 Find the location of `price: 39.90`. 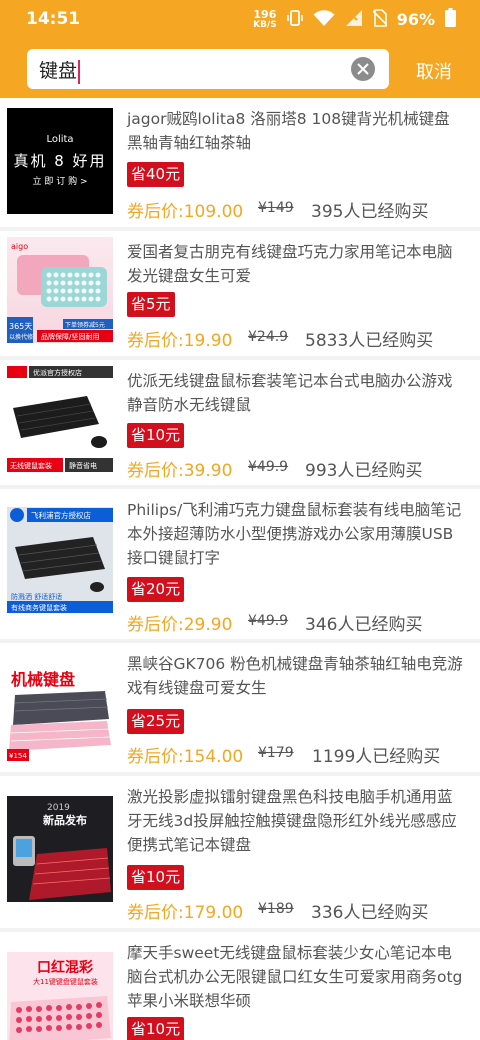

price: 39.90 is located at coordinates (208, 471).